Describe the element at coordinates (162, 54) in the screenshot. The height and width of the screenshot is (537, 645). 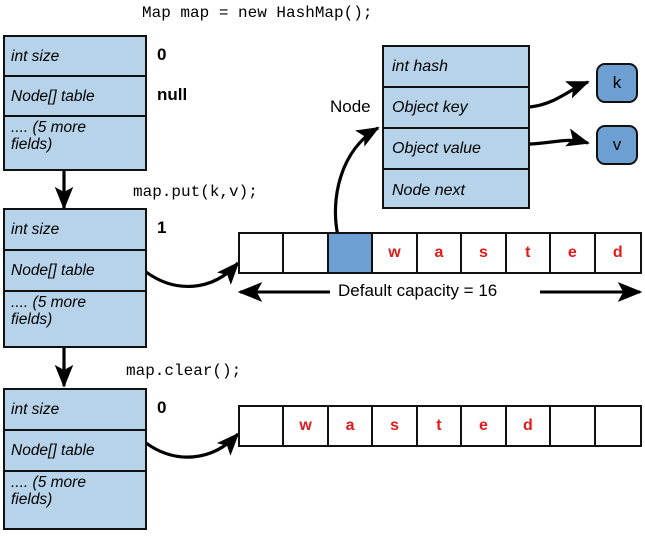
I see `size-value-after-construction: 0` at that location.